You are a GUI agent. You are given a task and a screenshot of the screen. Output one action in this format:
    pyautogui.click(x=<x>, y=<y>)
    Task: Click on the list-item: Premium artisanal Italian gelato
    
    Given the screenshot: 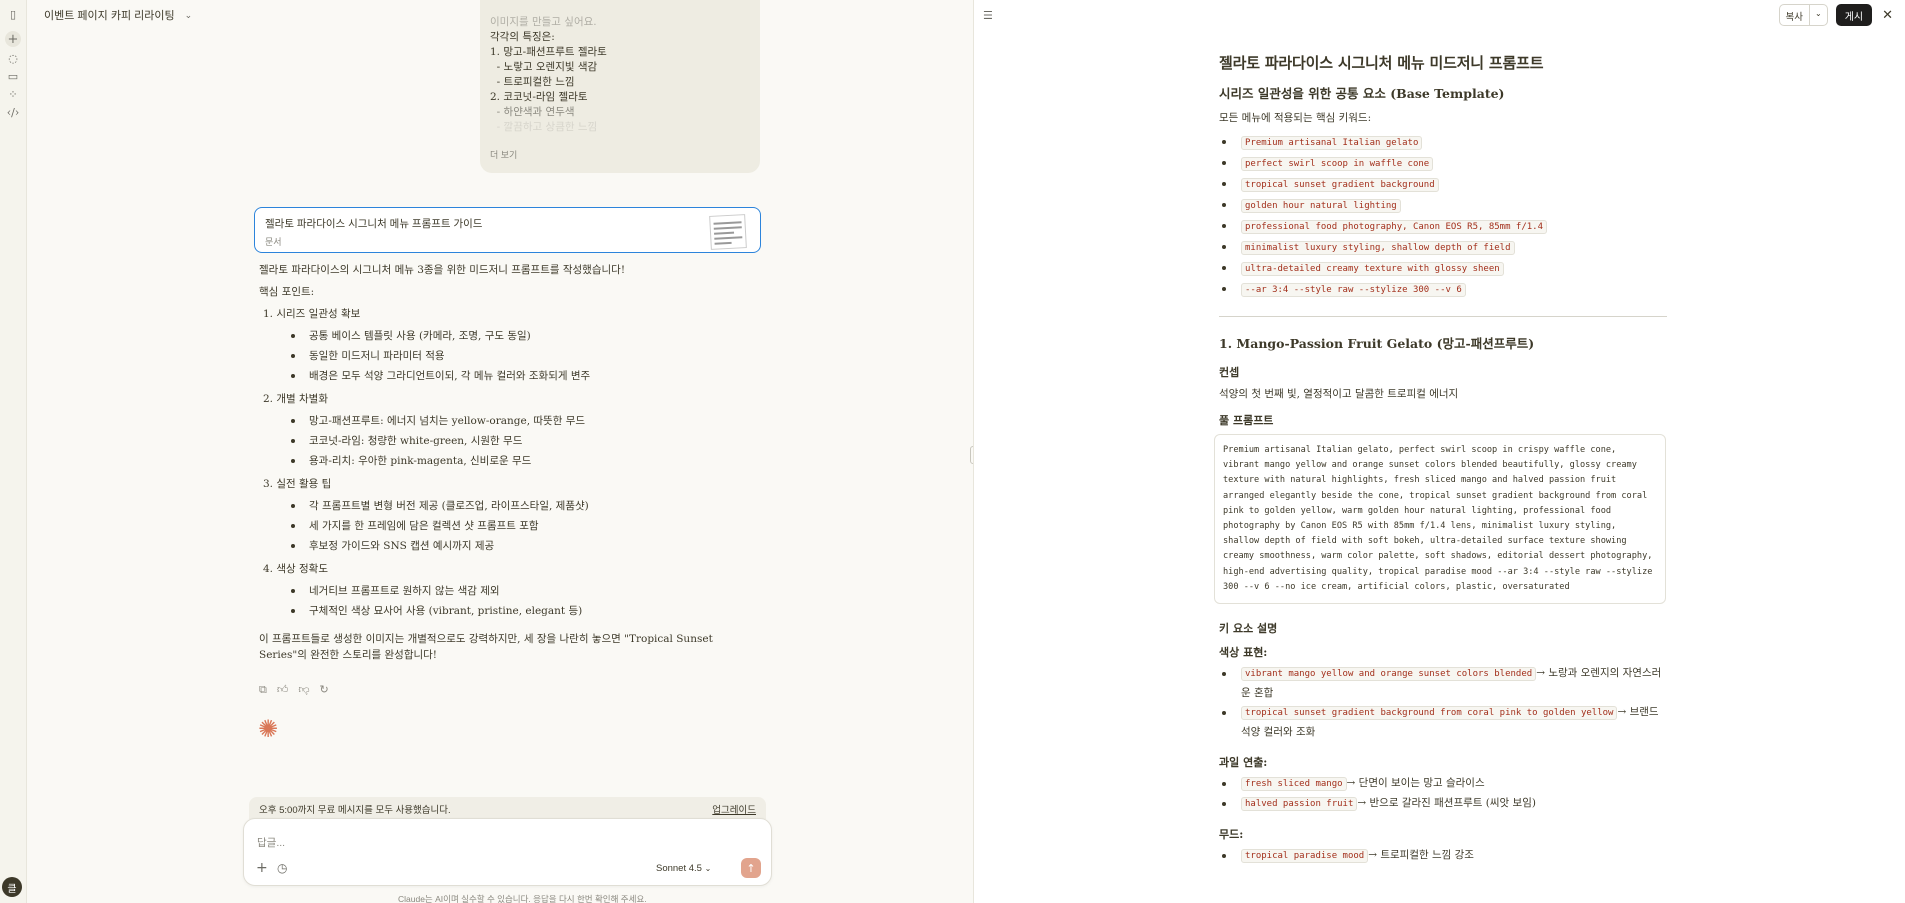 What is the action you would take?
    pyautogui.click(x=1443, y=142)
    